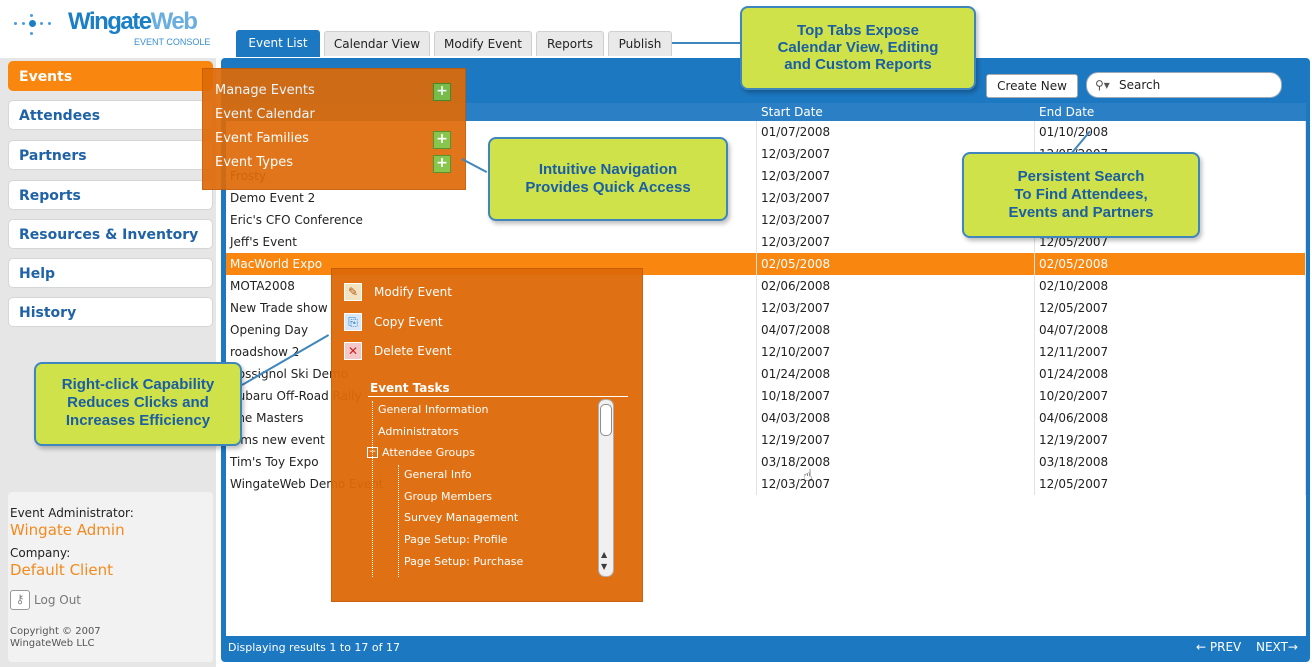 This screenshot has height=667, width=1312. Describe the element at coordinates (40, 553) in the screenshot. I see `company-label: Company:` at that location.